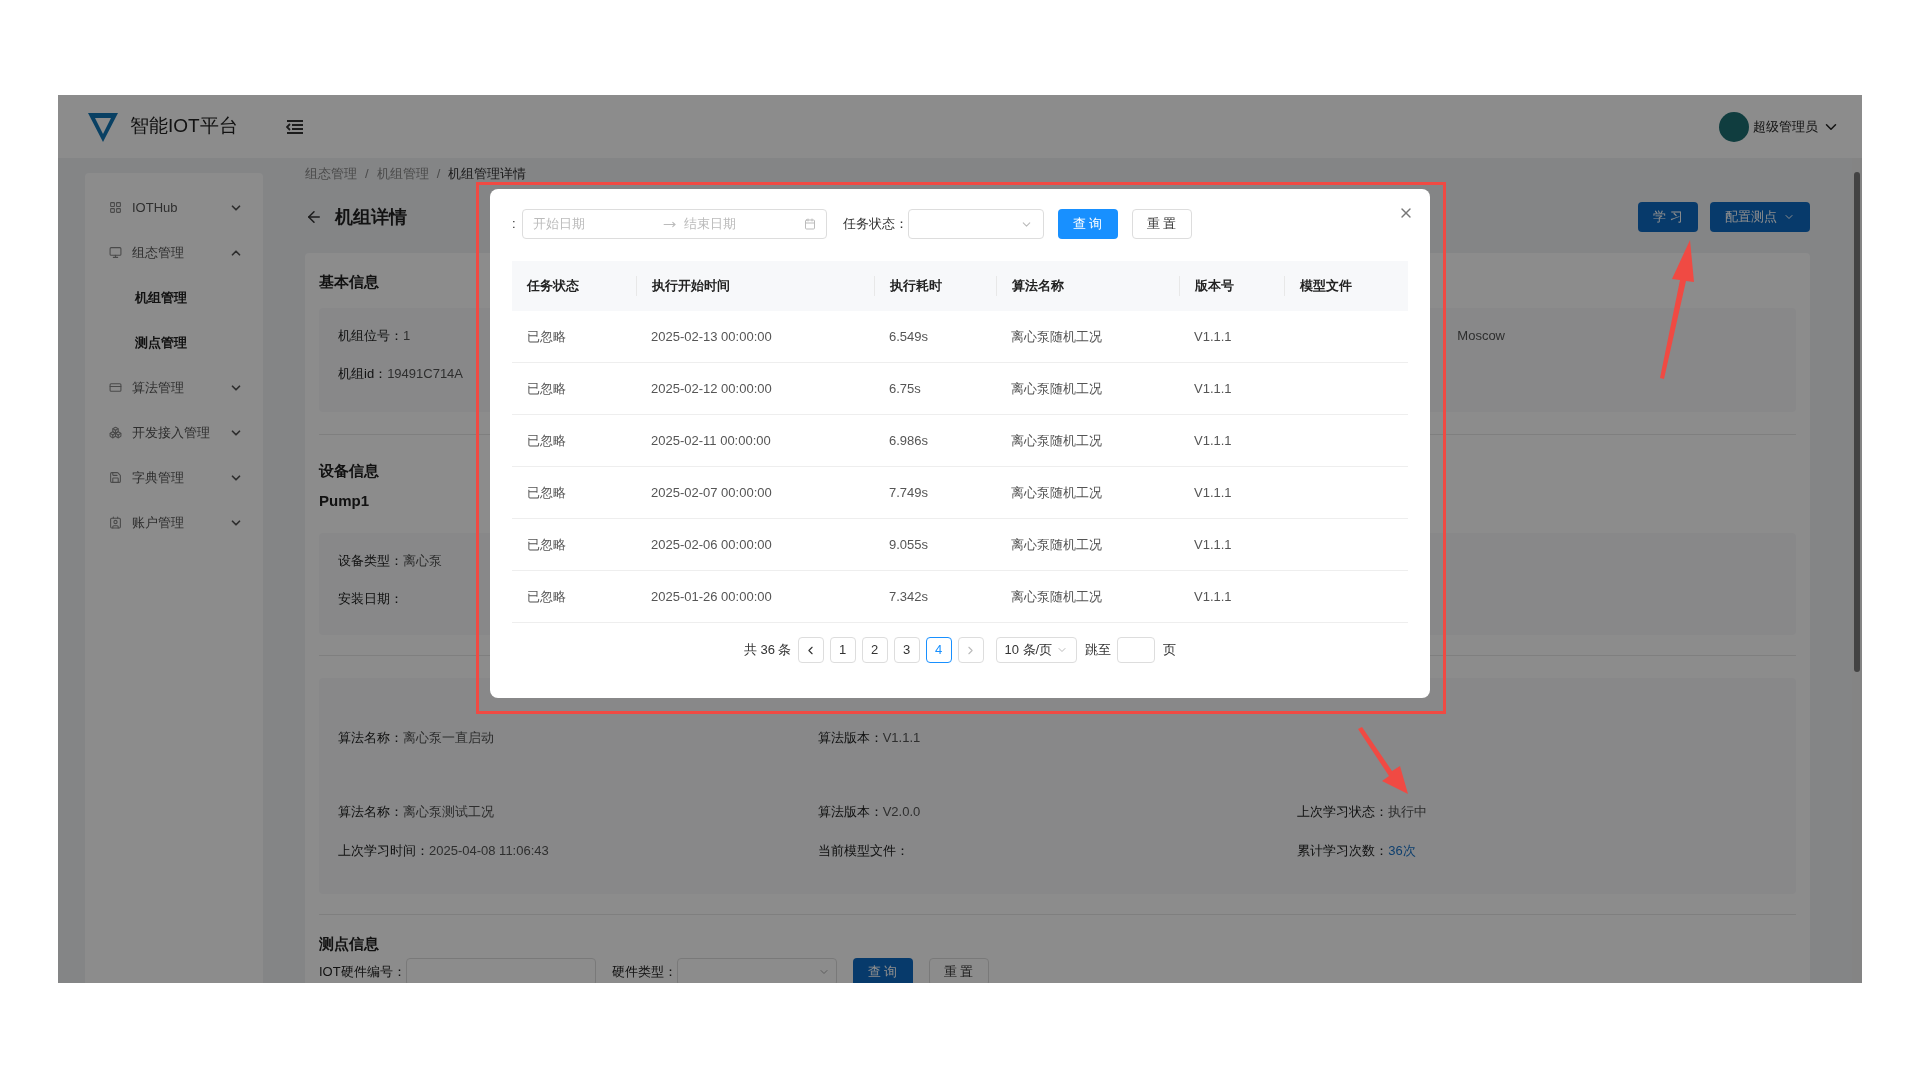  What do you see at coordinates (906, 650) in the screenshot?
I see `page-button: 3` at bounding box center [906, 650].